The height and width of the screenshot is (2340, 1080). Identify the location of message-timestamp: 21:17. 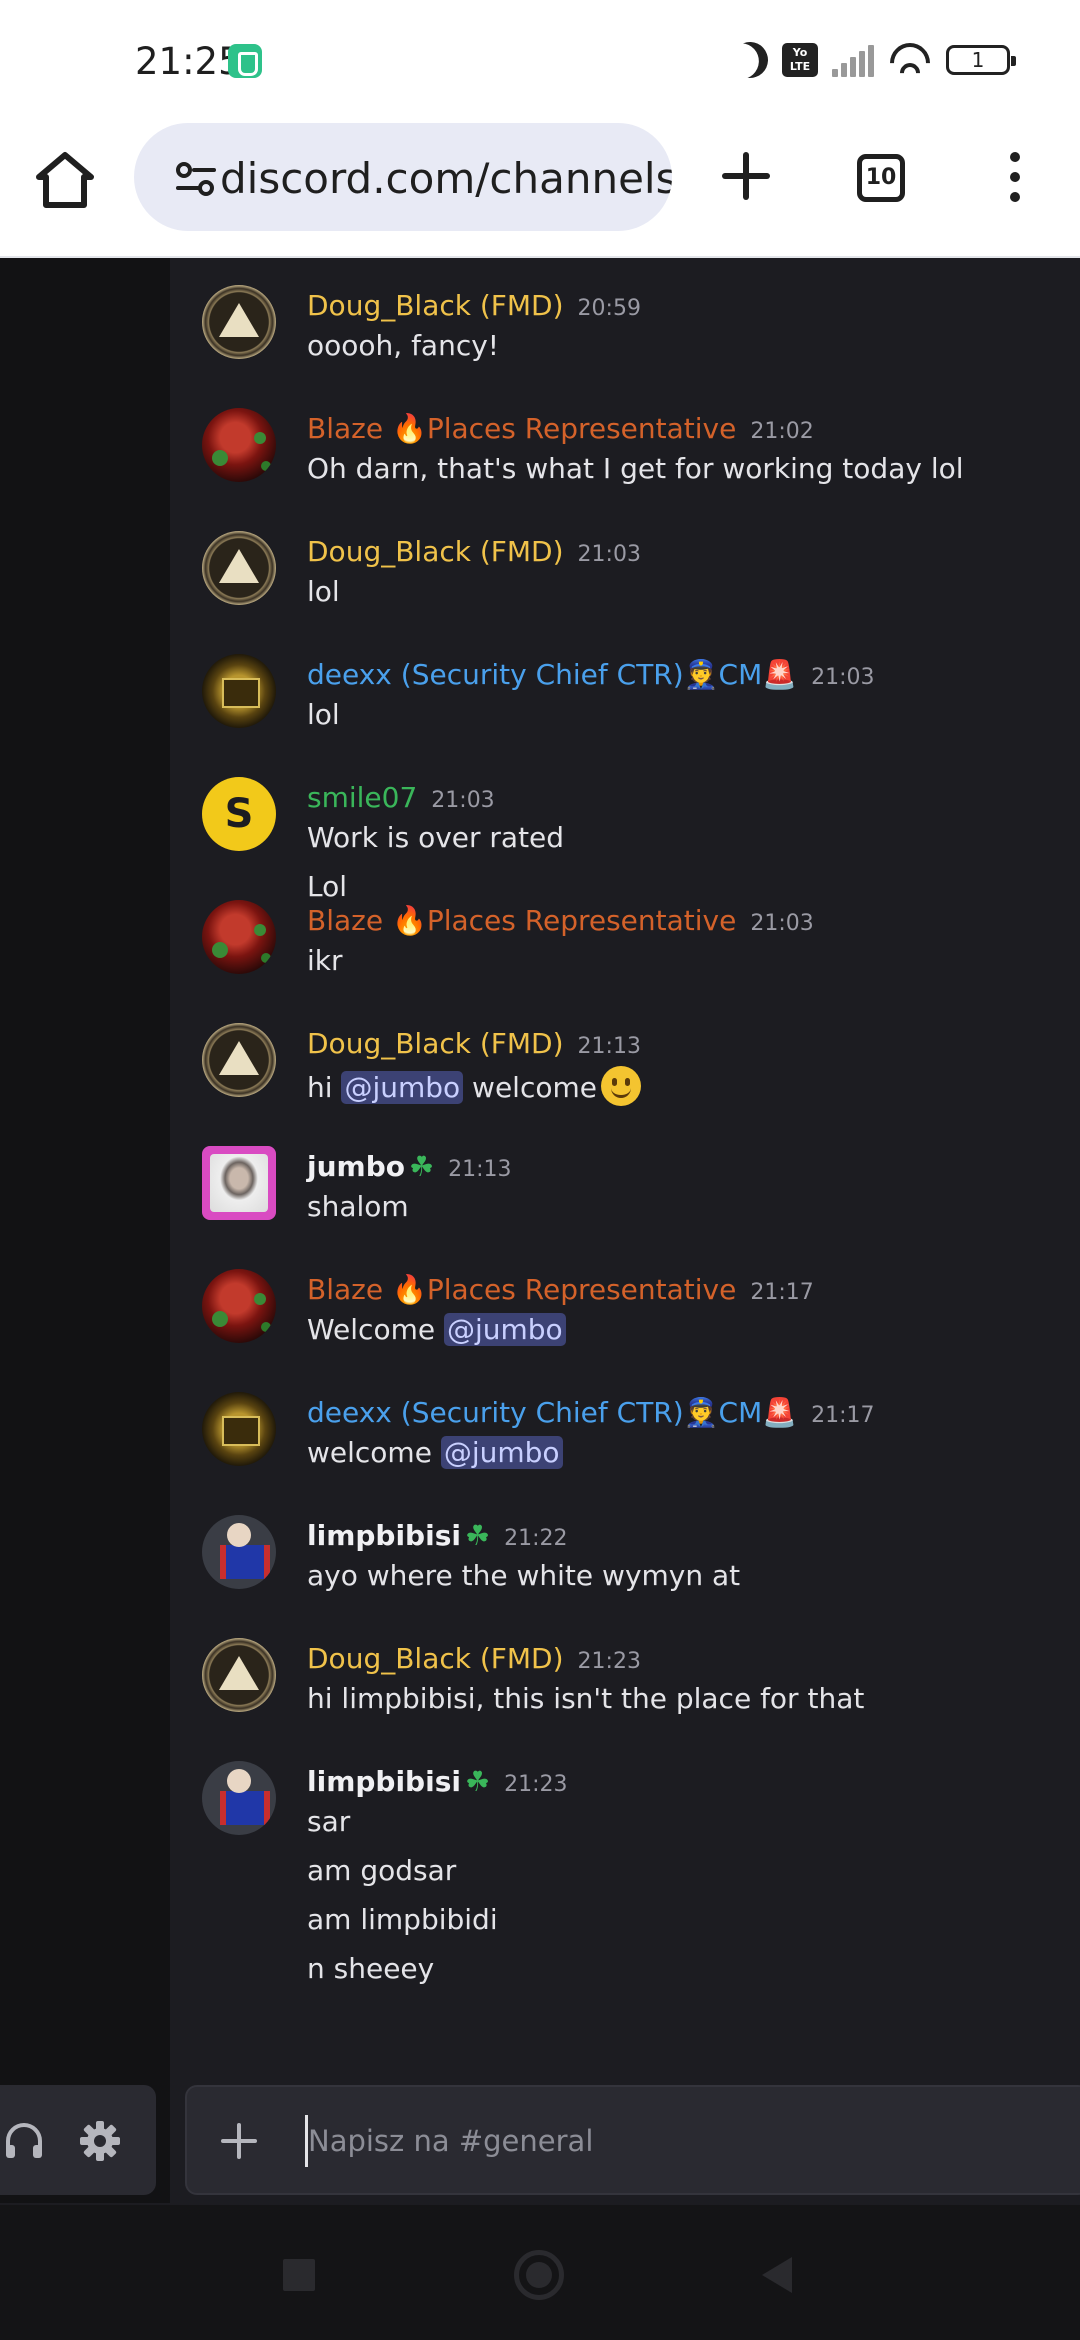
(782, 1292).